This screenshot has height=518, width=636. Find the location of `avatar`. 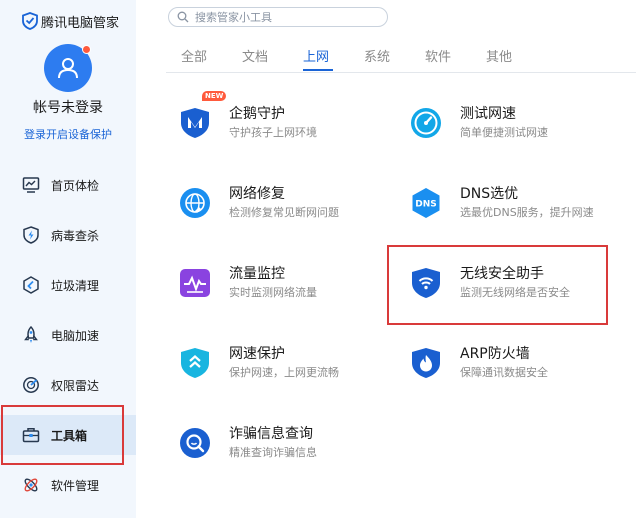

avatar is located at coordinates (68, 68).